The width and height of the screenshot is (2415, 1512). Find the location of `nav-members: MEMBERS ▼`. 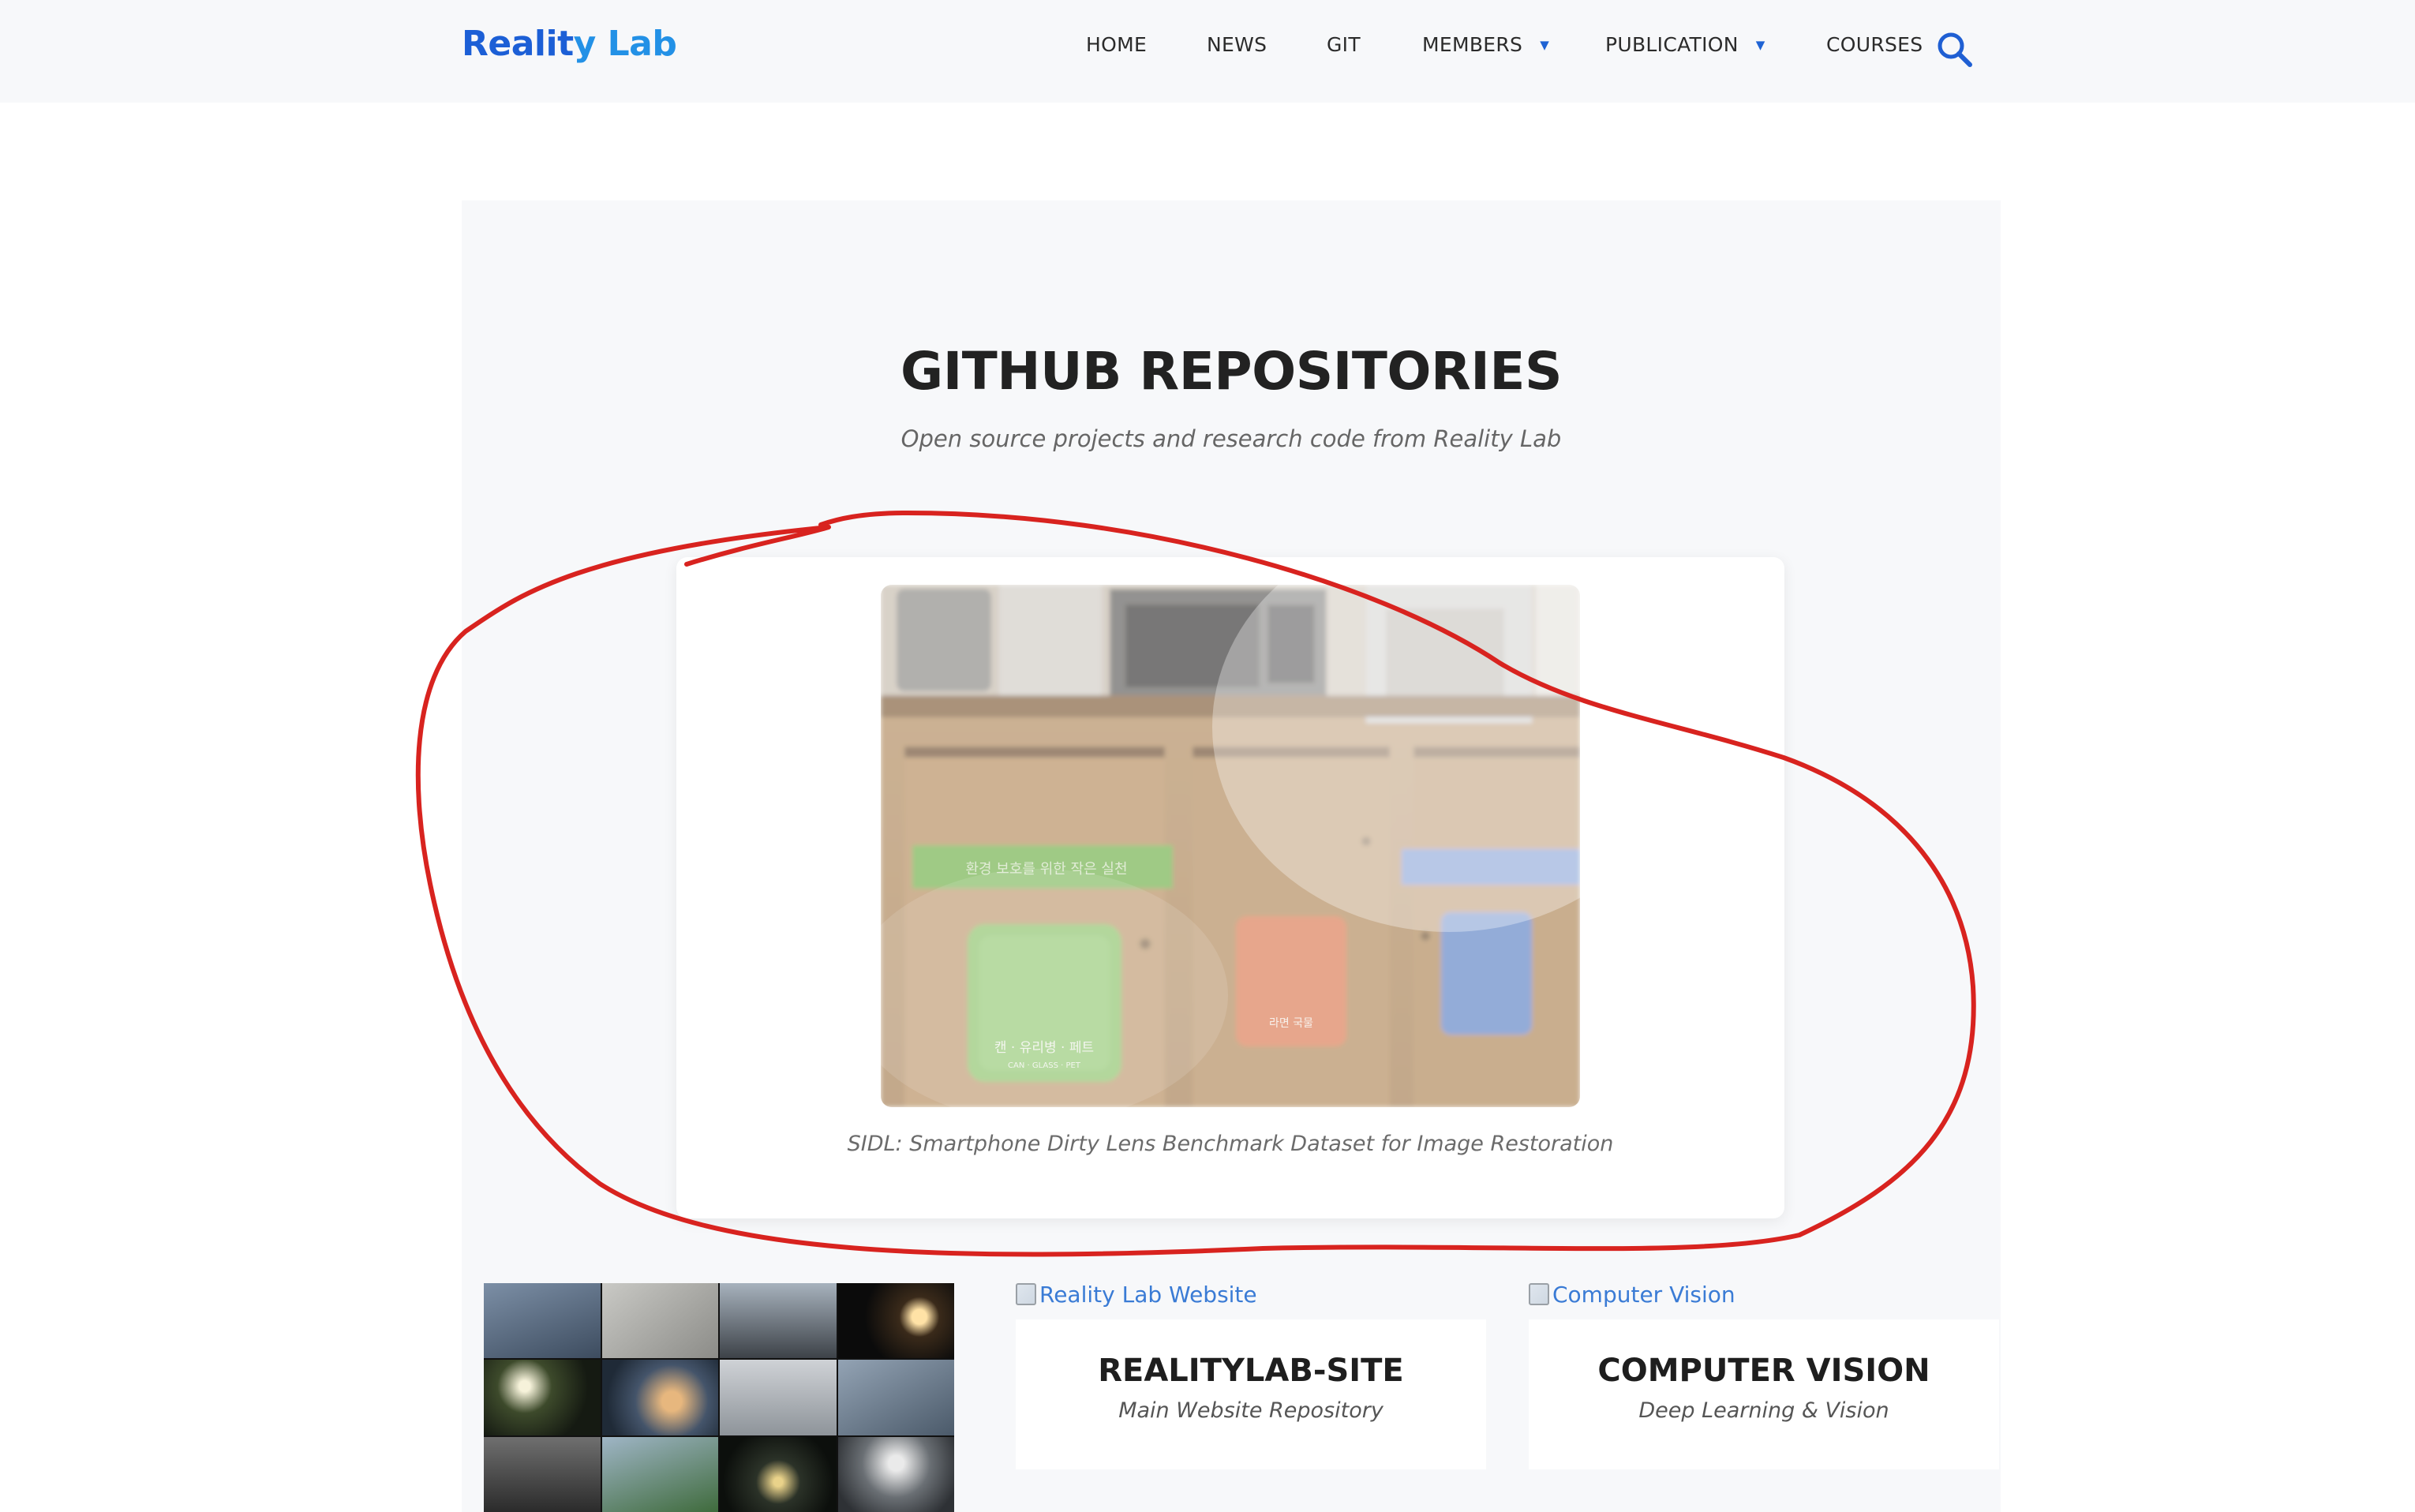

nav-members: MEMBERS ▼ is located at coordinates (1485, 44).